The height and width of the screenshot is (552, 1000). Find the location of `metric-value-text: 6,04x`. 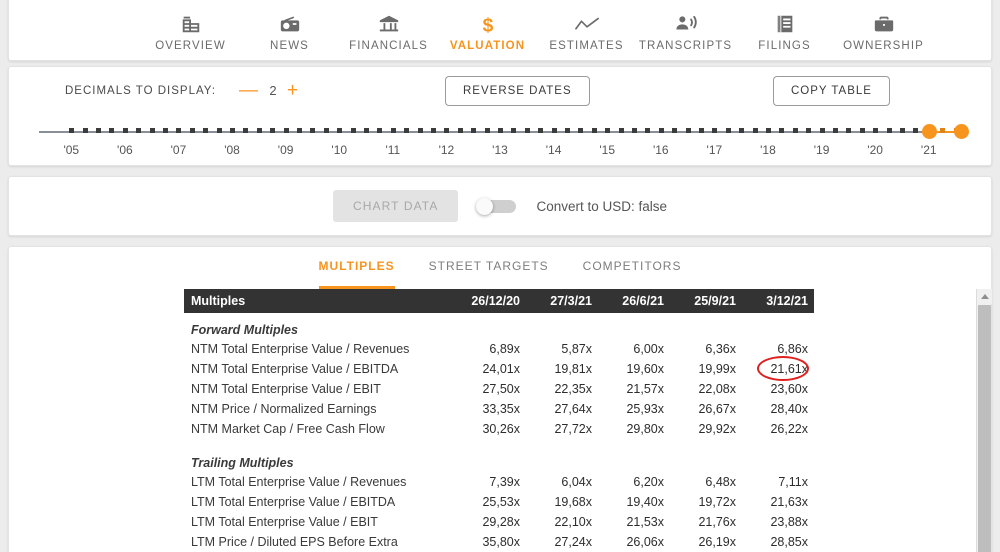

metric-value-text: 6,04x is located at coordinates (576, 482).